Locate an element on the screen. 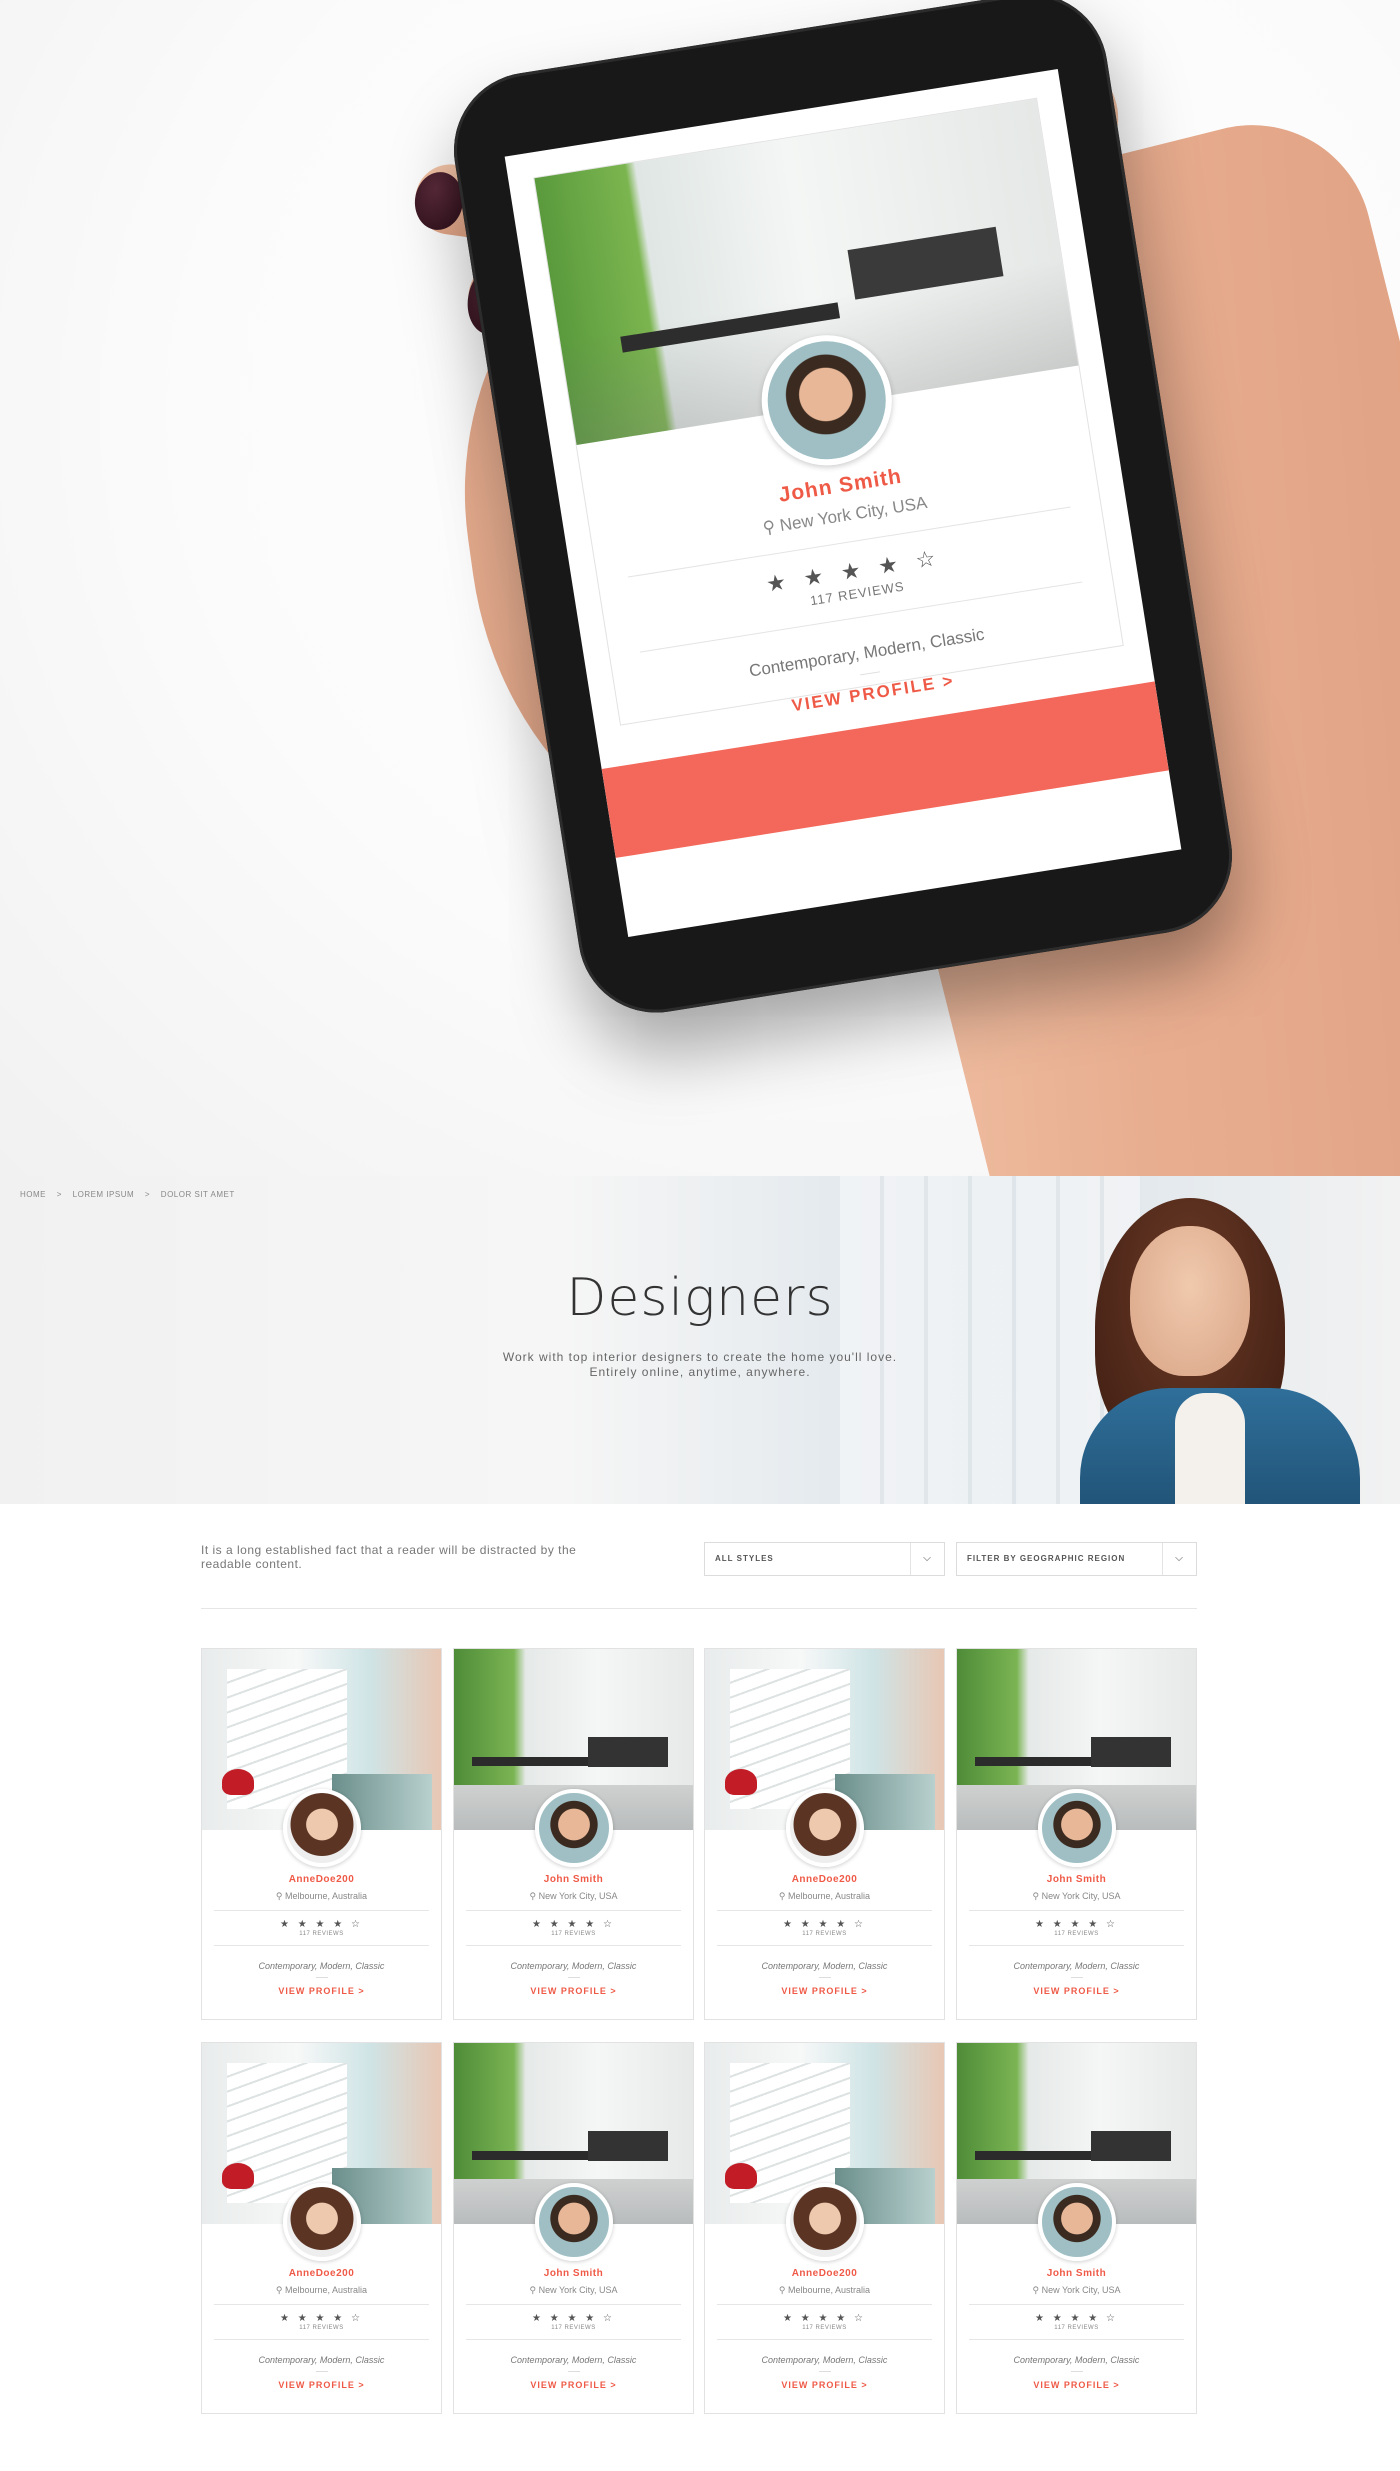 Image resolution: width=1400 pixels, height=2471 pixels. designer-name: John Smith is located at coordinates (1076, 2273).